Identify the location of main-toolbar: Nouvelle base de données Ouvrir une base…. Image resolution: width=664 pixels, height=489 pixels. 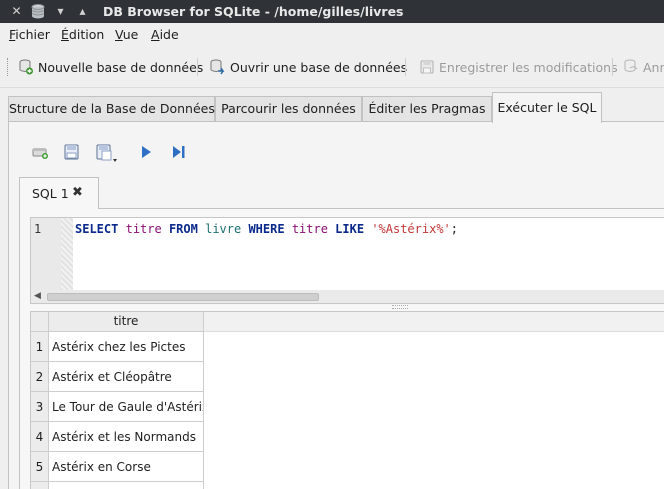
(332, 67).